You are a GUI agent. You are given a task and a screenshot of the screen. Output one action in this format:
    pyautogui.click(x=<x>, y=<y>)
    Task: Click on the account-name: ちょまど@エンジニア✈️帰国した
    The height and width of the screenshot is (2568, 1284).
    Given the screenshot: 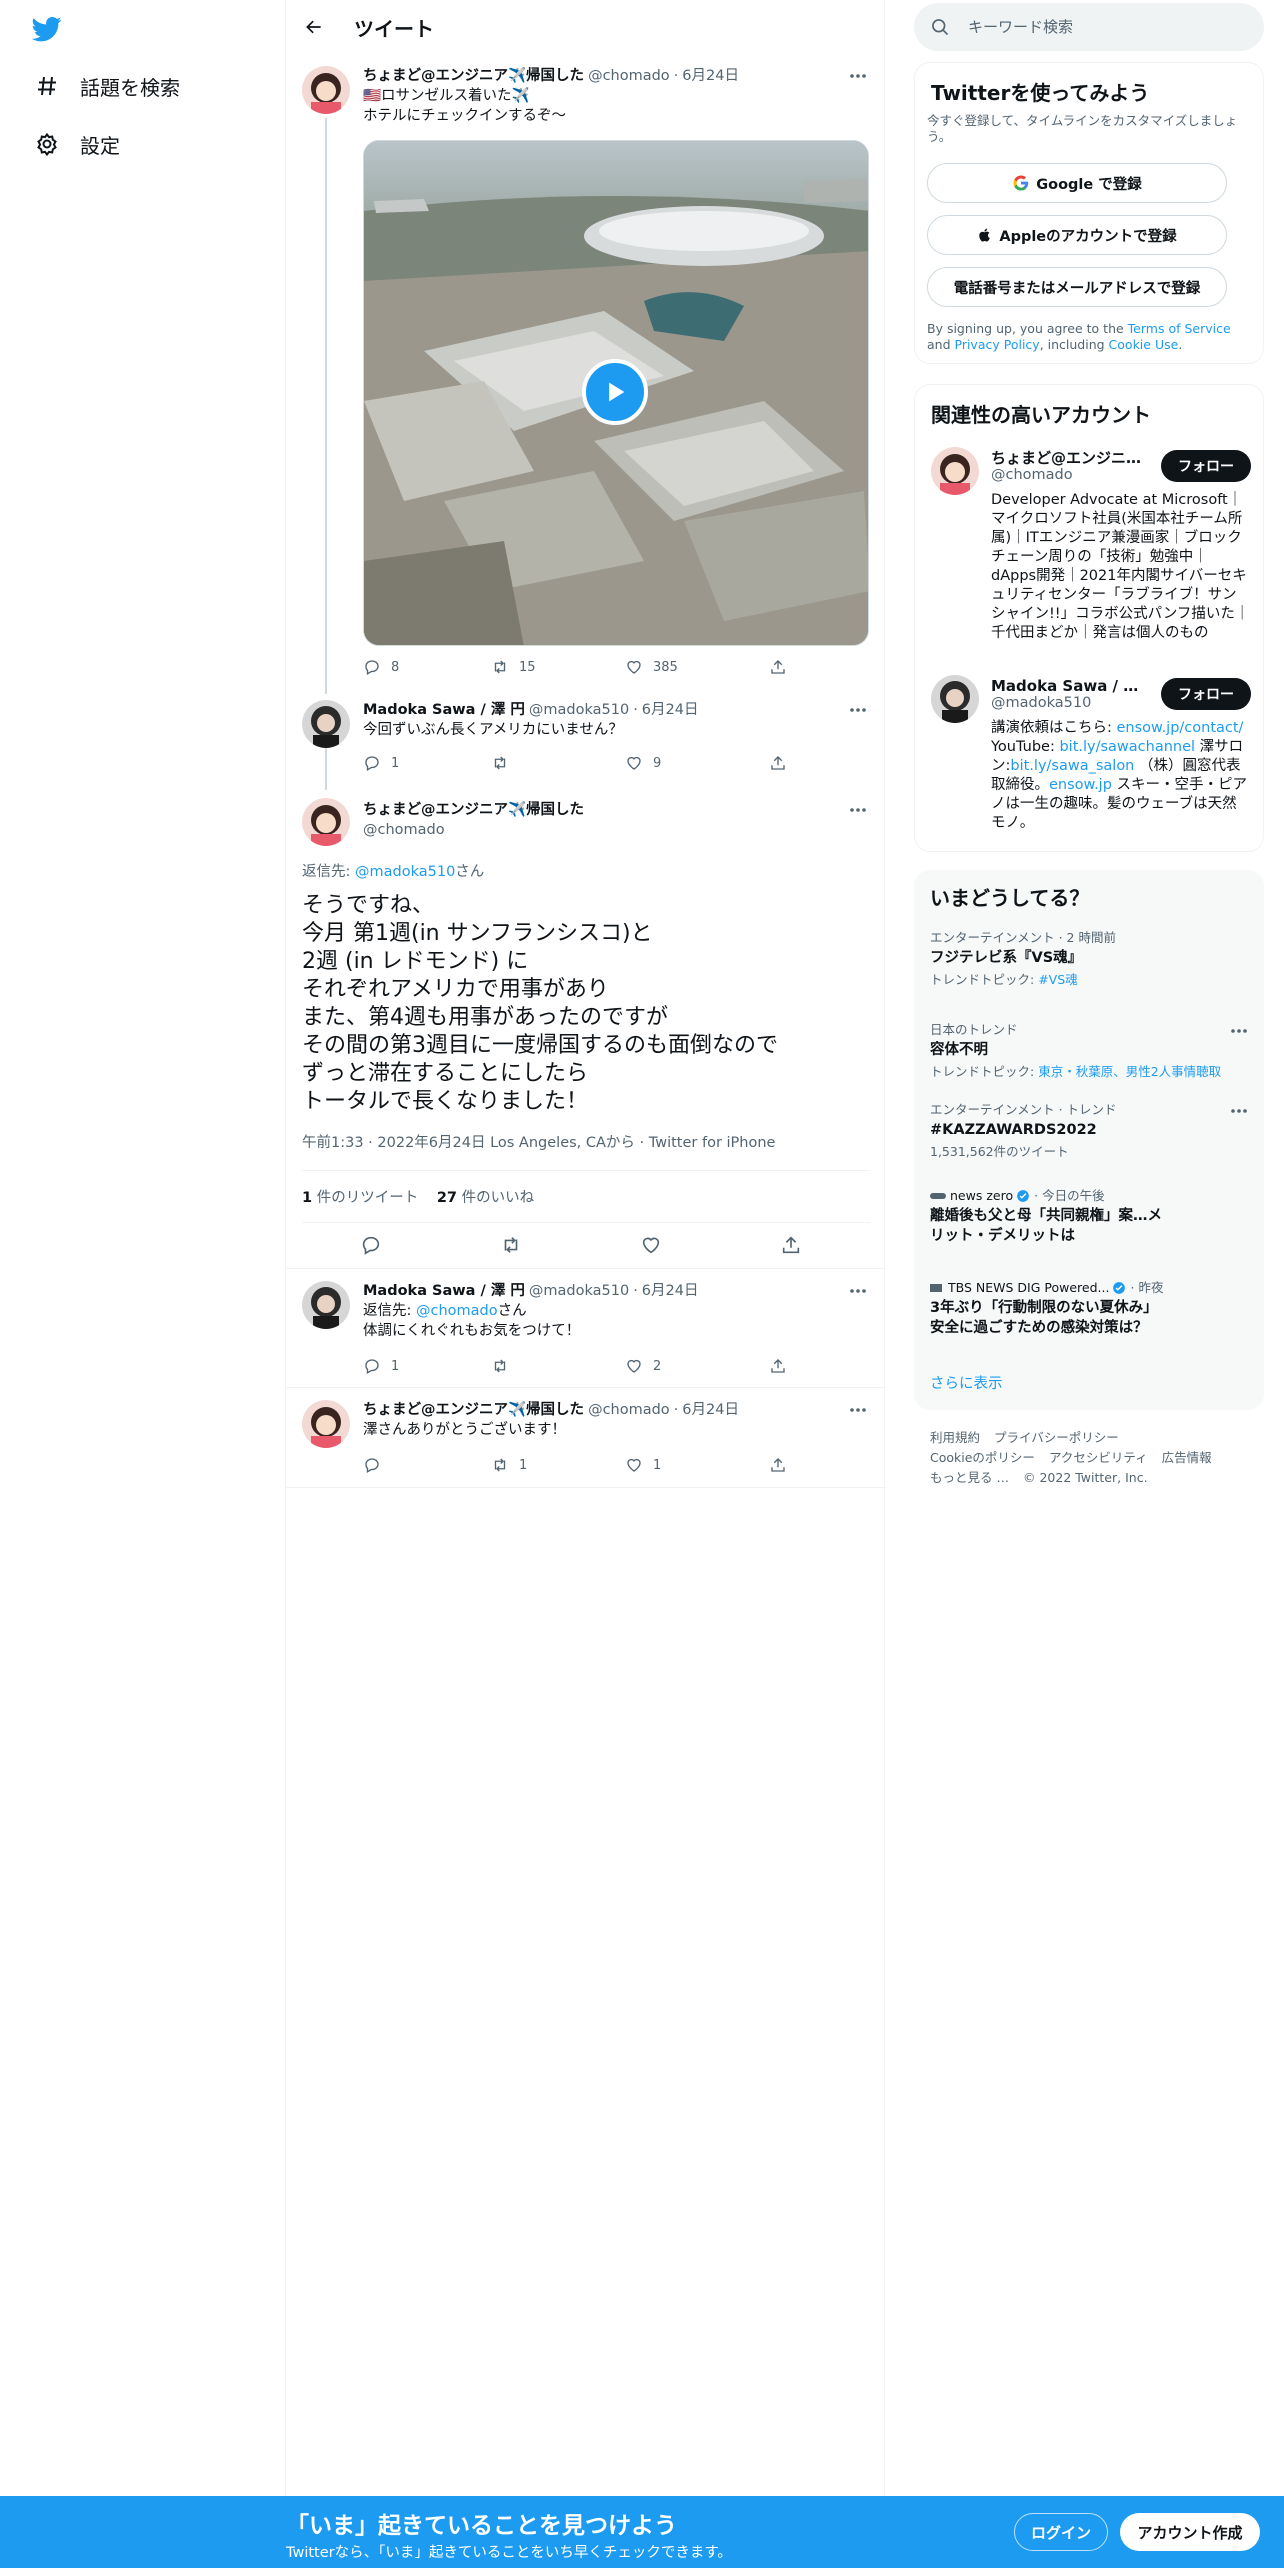 What is the action you would take?
    pyautogui.click(x=1071, y=457)
    